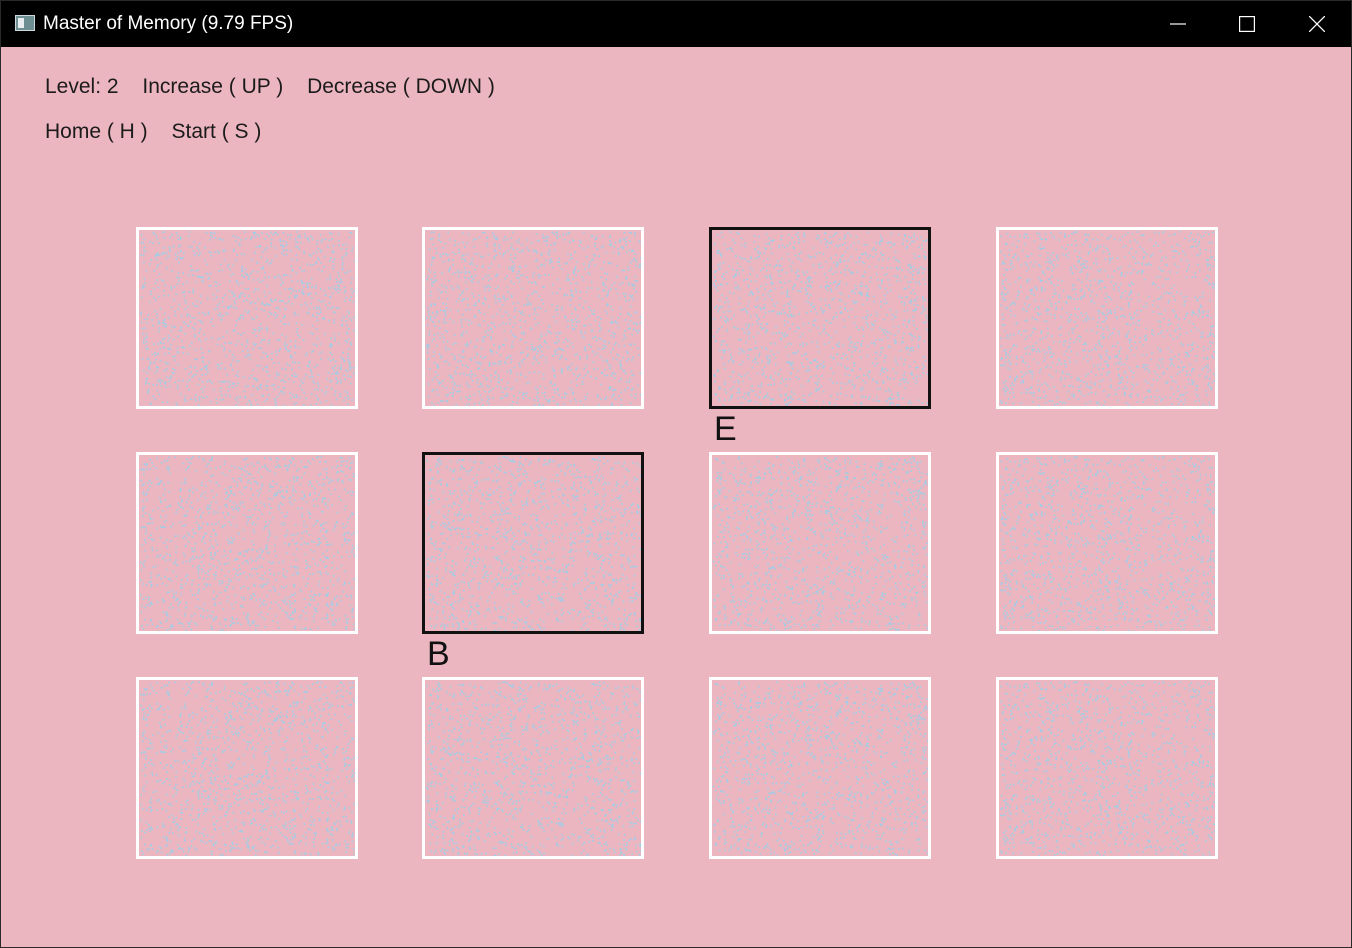  What do you see at coordinates (438, 654) in the screenshot?
I see `card-key-label: B` at bounding box center [438, 654].